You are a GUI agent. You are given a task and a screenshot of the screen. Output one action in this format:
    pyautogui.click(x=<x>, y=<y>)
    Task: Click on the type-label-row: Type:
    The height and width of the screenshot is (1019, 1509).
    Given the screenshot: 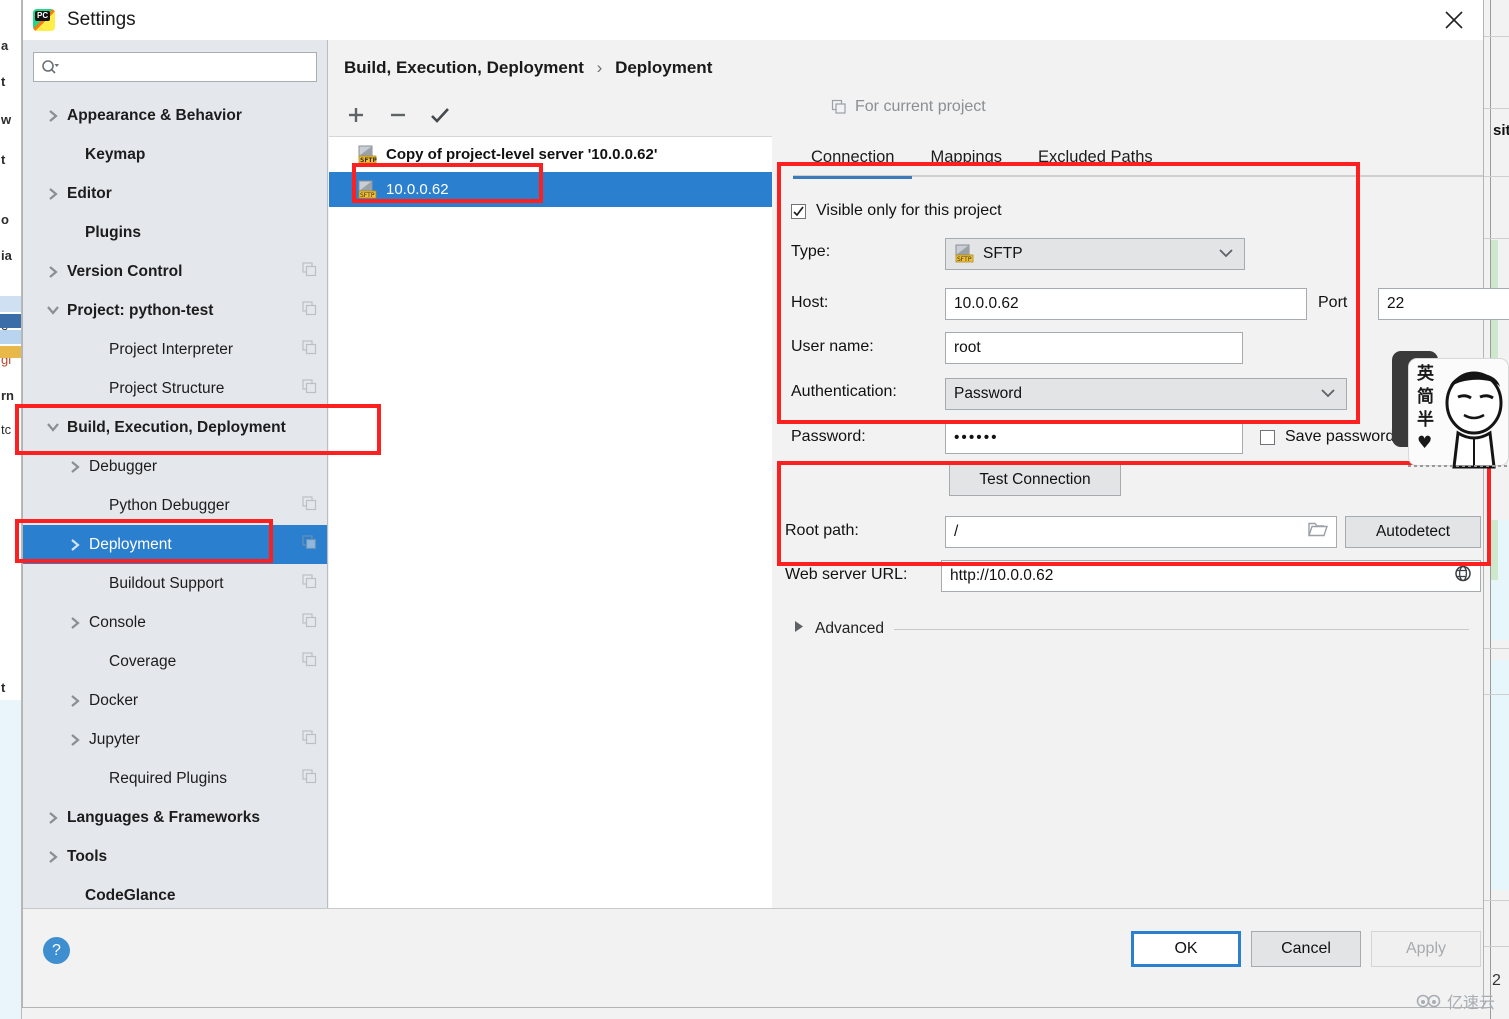 What is the action you would take?
    pyautogui.click(x=810, y=252)
    